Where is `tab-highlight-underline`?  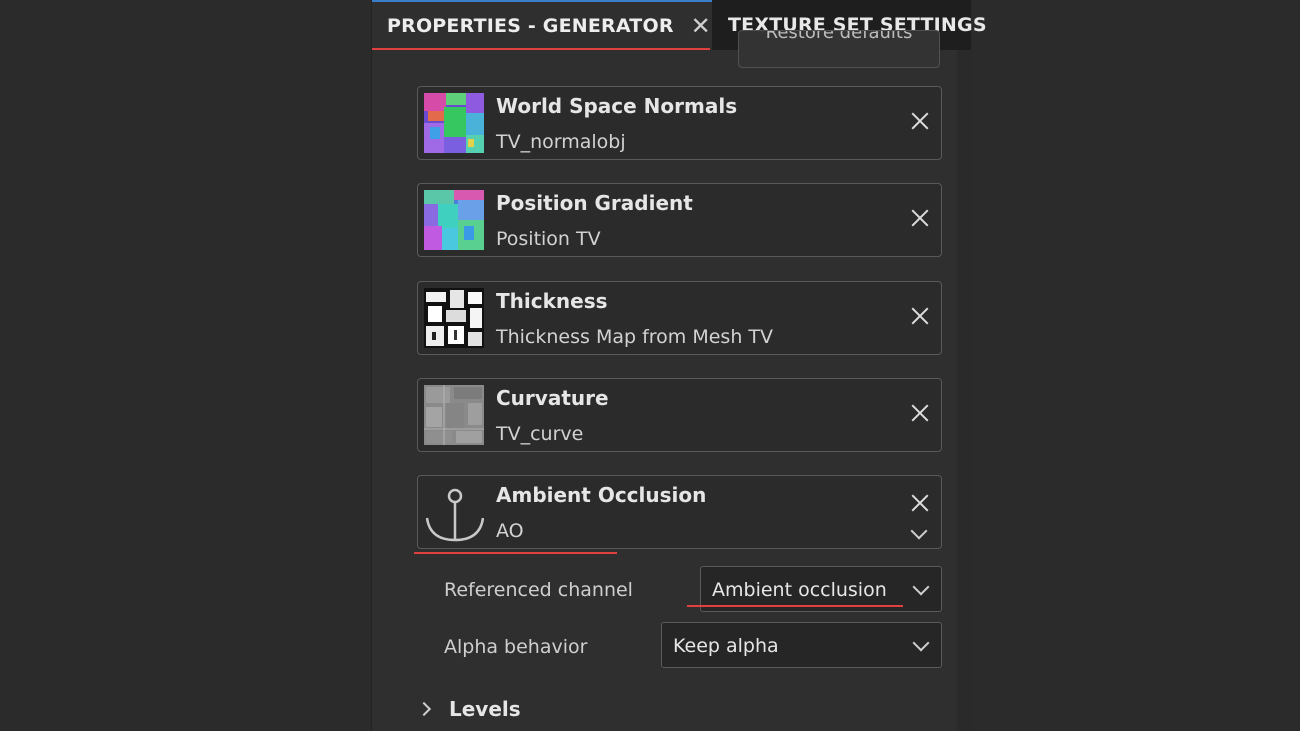 tab-highlight-underline is located at coordinates (541, 49).